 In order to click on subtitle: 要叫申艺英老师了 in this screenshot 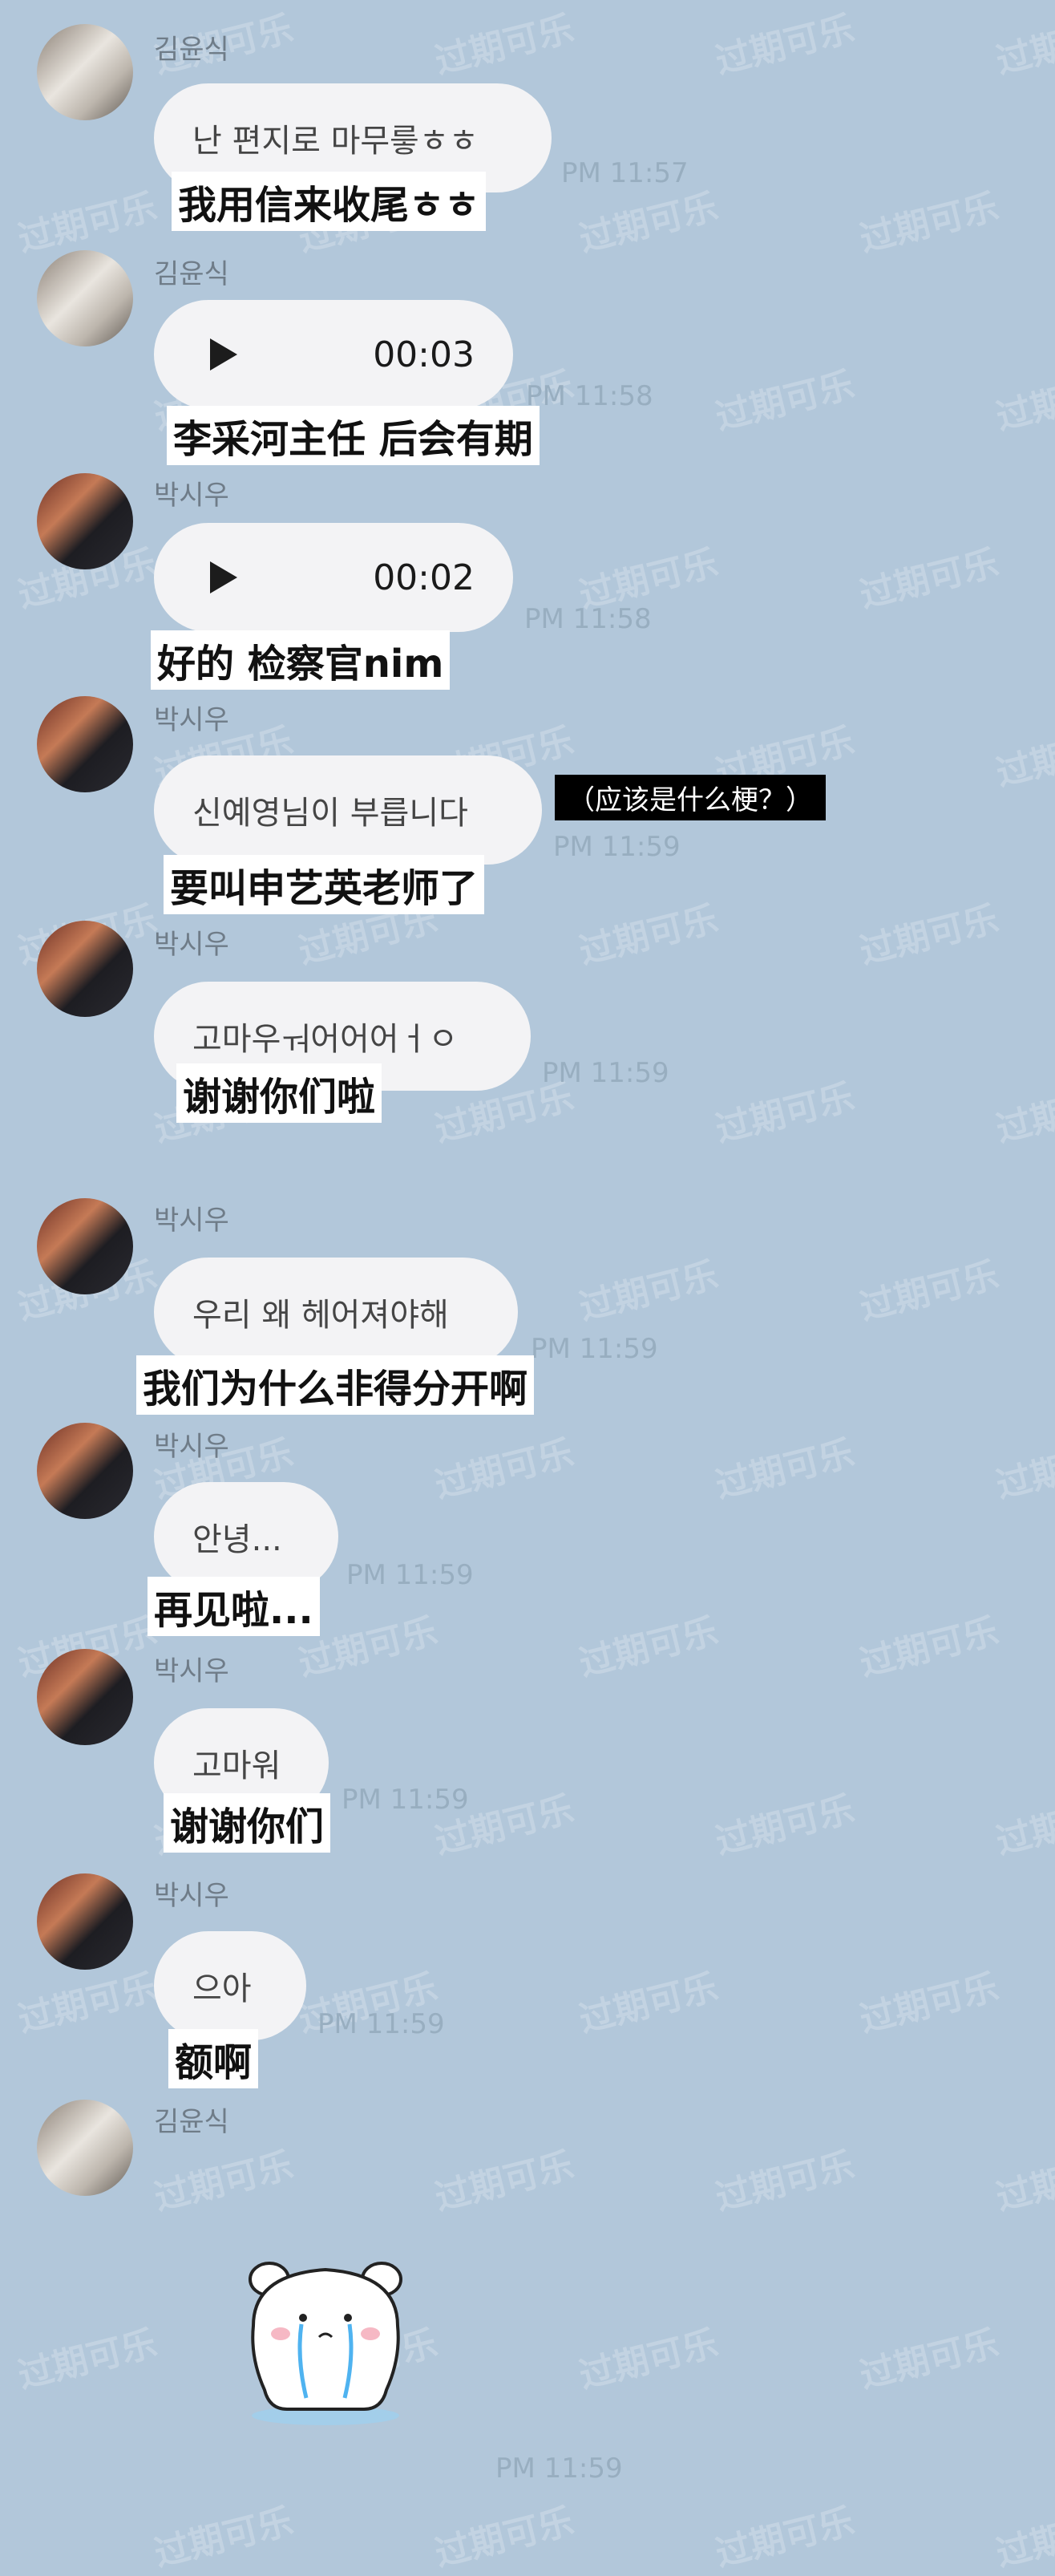, I will do `click(324, 885)`.